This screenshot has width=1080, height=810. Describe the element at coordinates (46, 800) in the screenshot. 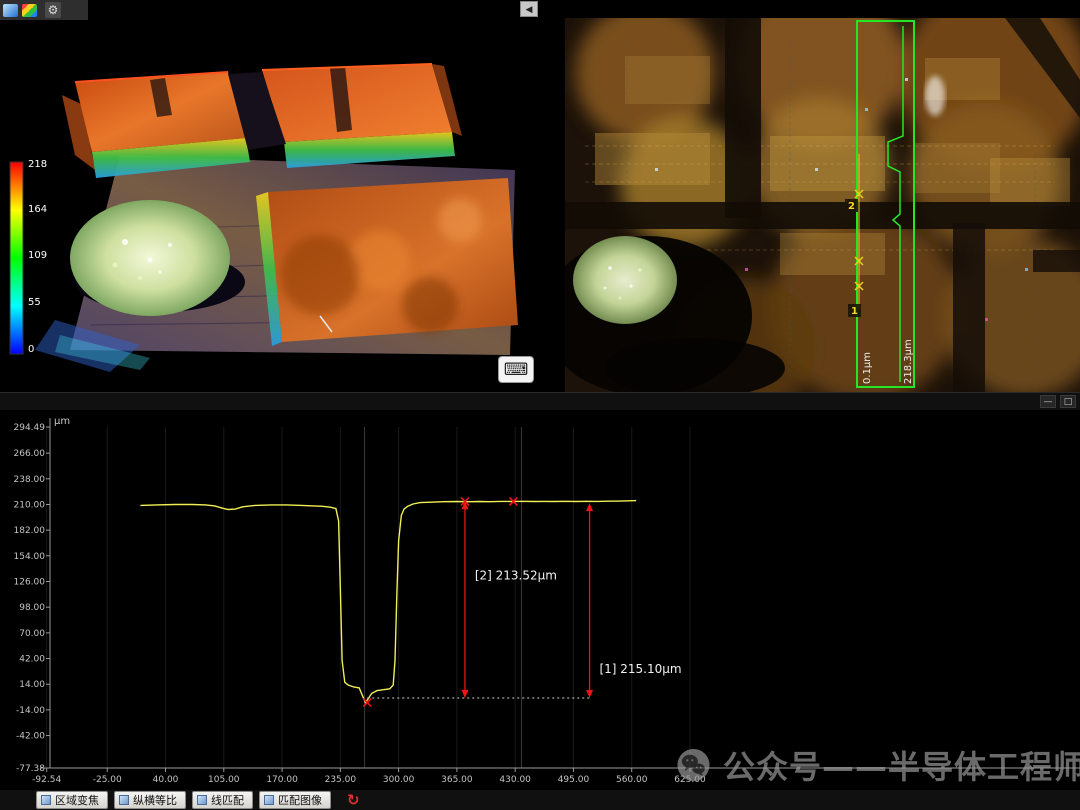

I see `region-zoom-icon` at that location.